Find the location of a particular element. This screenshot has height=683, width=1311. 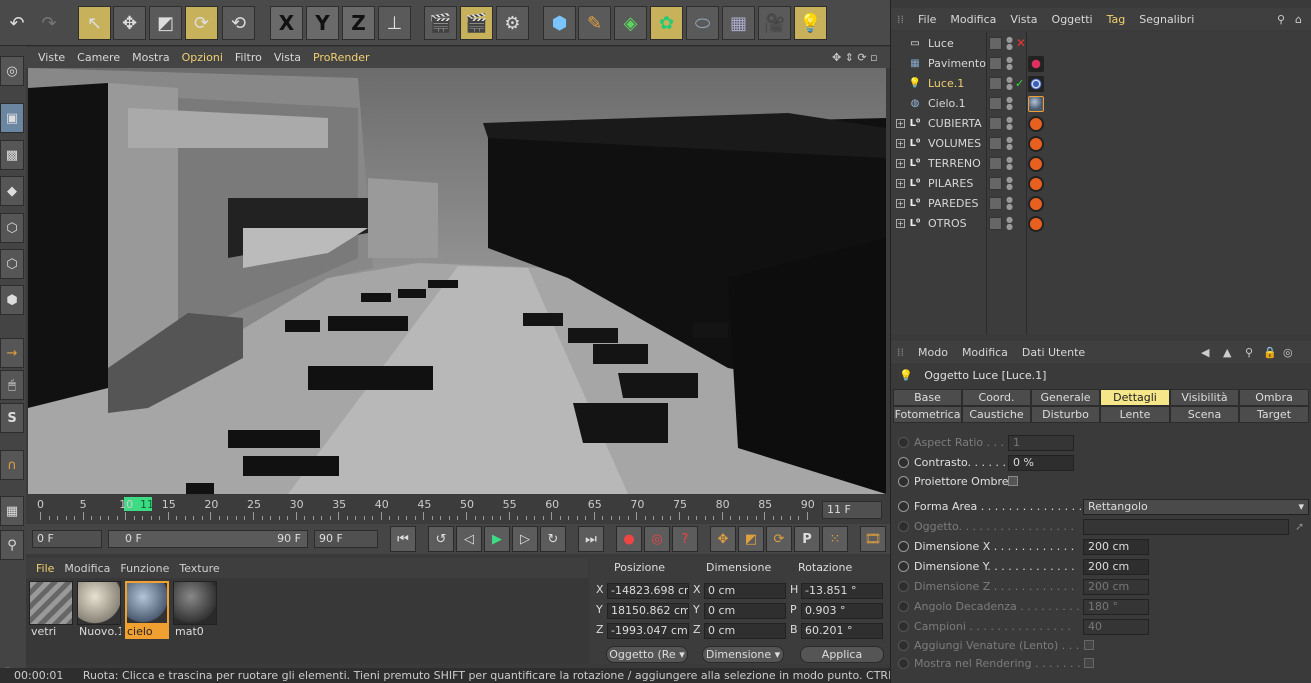

snap-icon: S is located at coordinates (12, 418).